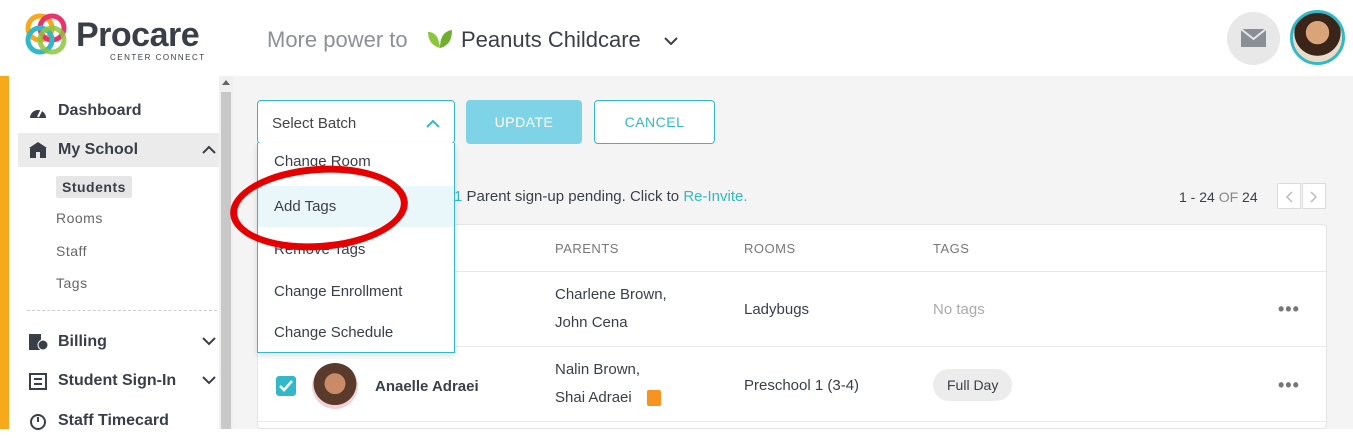 This screenshot has width=1353, height=438. I want to click on sidebar-item-dashboard: Dashboard, so click(123, 111).